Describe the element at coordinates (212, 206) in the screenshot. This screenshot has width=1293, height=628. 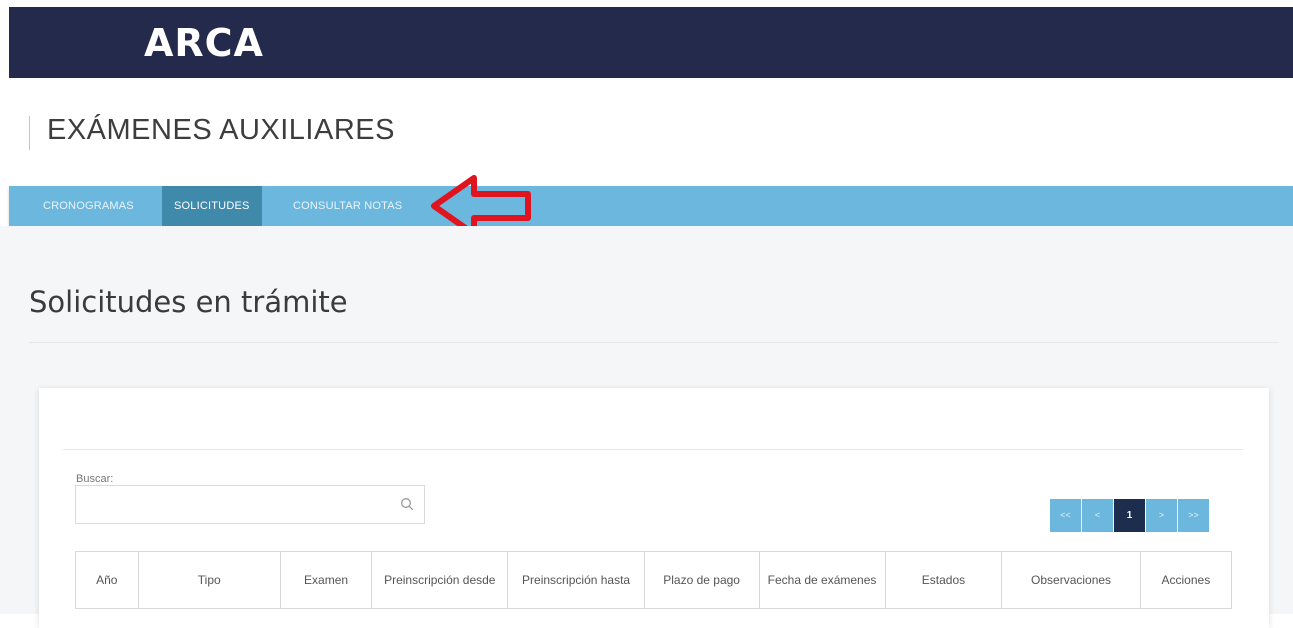
I see `tab-solicitudes: SOLICITUDES` at that location.